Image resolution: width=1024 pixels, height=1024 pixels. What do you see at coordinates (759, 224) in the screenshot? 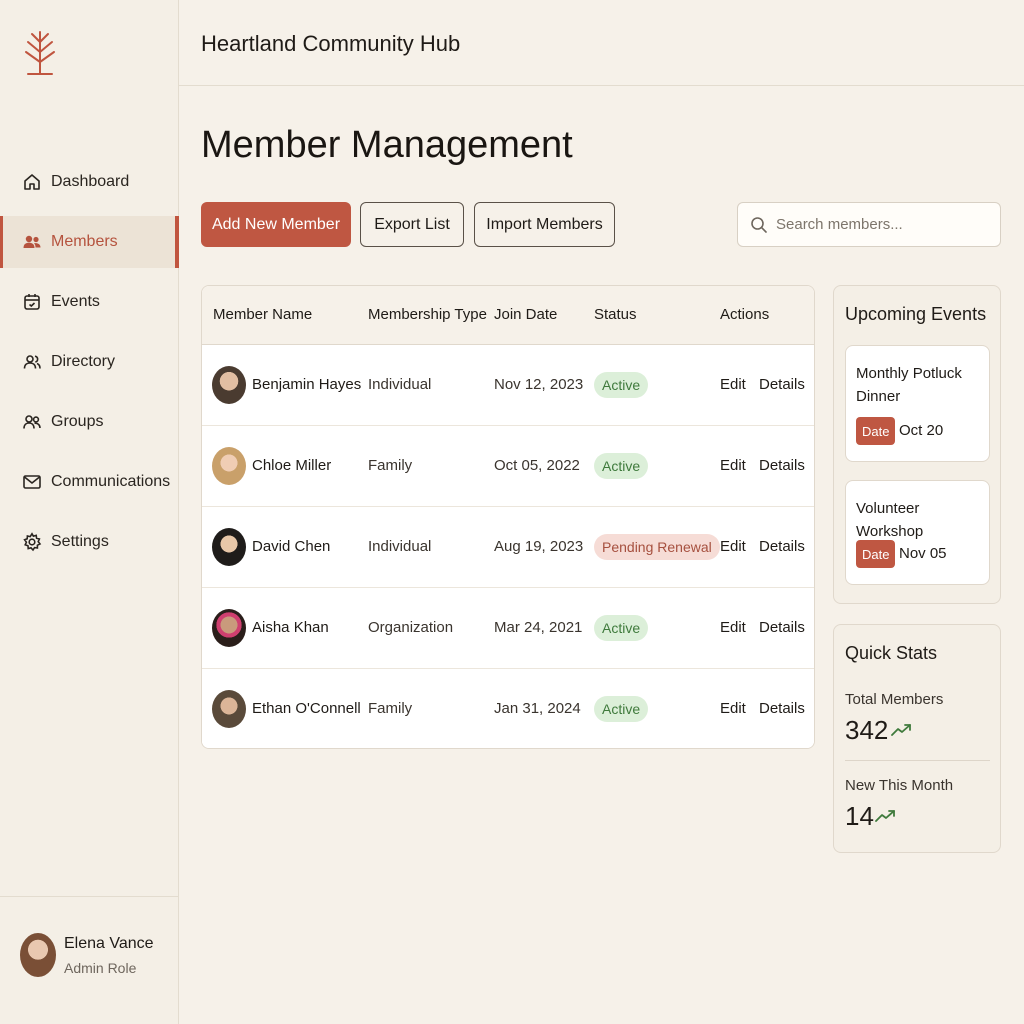
I see `search-icon` at bounding box center [759, 224].